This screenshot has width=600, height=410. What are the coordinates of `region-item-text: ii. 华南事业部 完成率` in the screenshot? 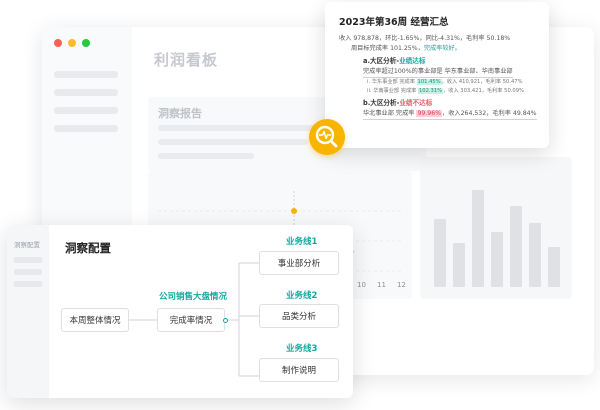 It's located at (392, 91).